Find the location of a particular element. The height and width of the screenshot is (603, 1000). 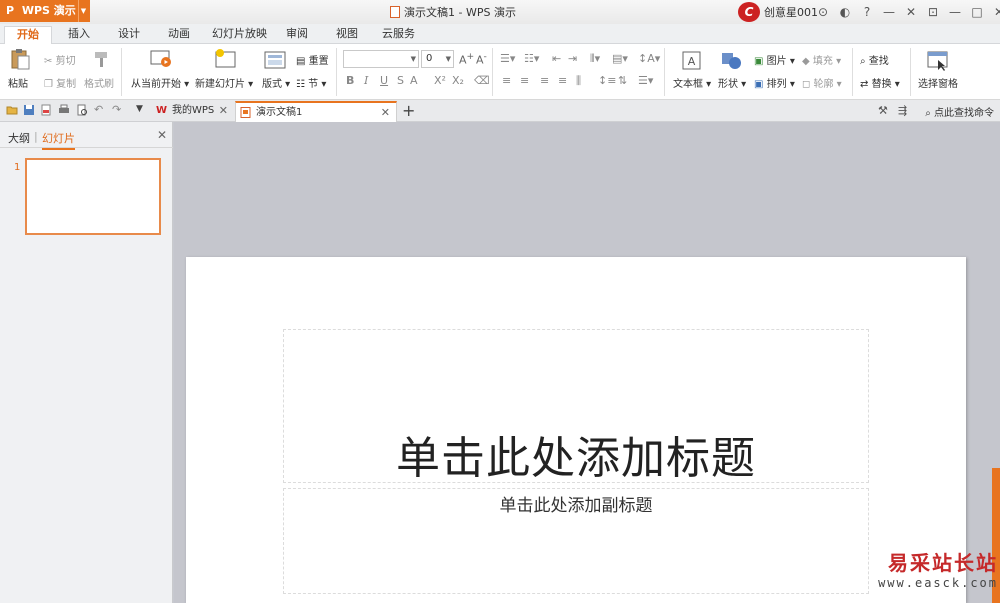

close-ribbon-icon: ✕ is located at coordinates (911, 12).